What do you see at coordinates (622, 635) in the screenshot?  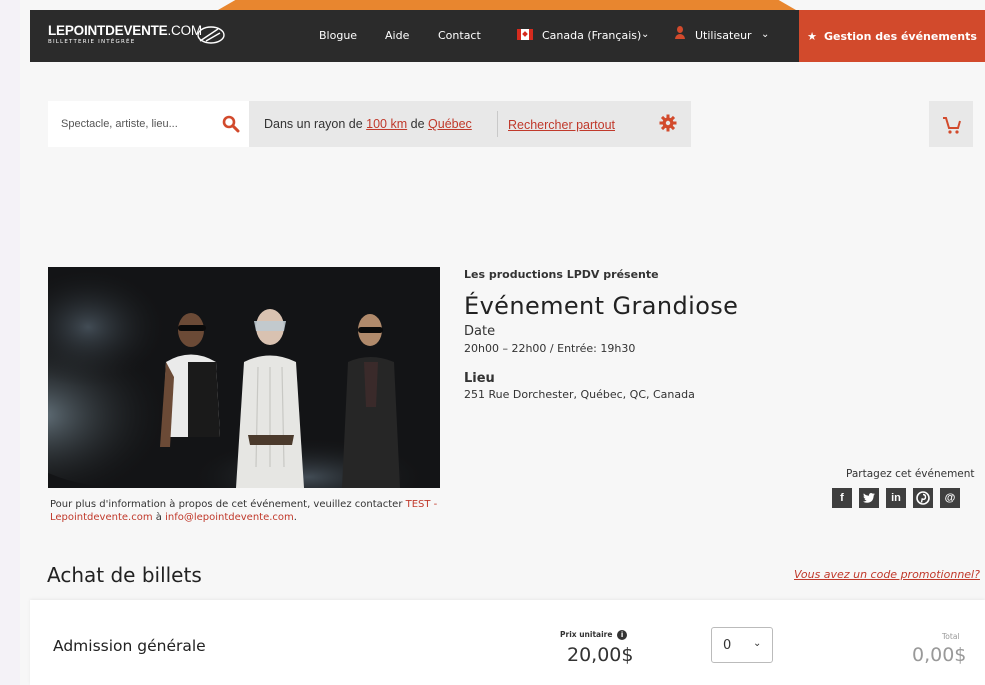 I see `info-icon: i` at bounding box center [622, 635].